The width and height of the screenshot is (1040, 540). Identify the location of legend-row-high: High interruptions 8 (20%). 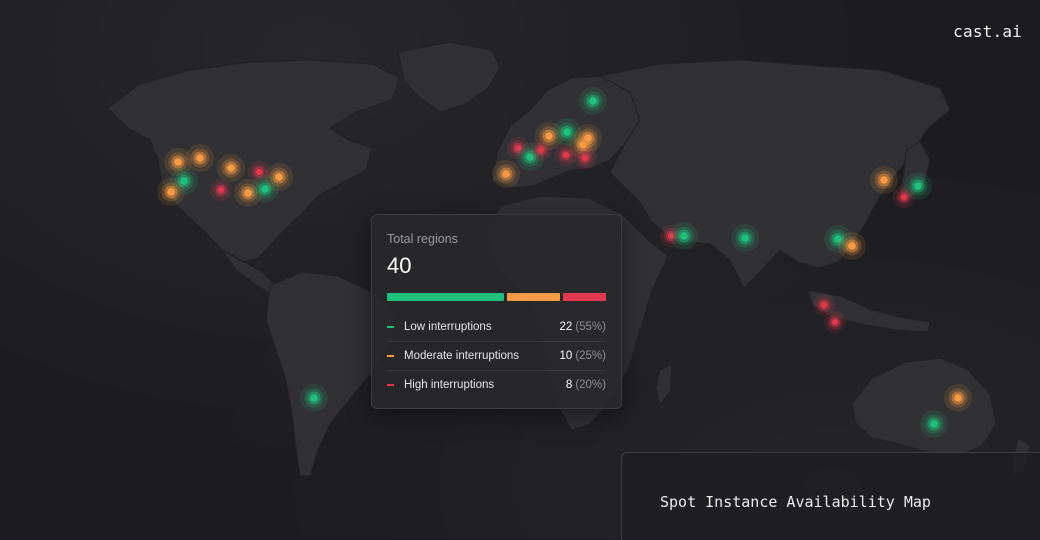
(496, 385).